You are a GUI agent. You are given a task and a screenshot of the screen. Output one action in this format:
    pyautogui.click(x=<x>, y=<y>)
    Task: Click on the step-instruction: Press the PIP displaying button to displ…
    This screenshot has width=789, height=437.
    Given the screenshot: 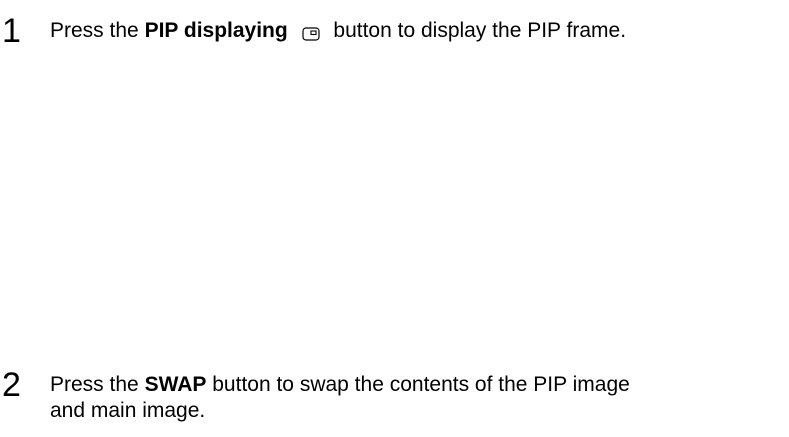 What is the action you would take?
    pyautogui.click(x=338, y=29)
    